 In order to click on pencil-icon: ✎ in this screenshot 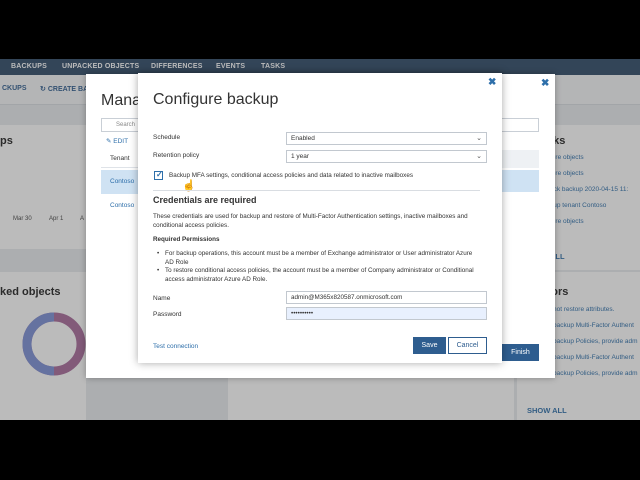, I will do `click(109, 141)`.